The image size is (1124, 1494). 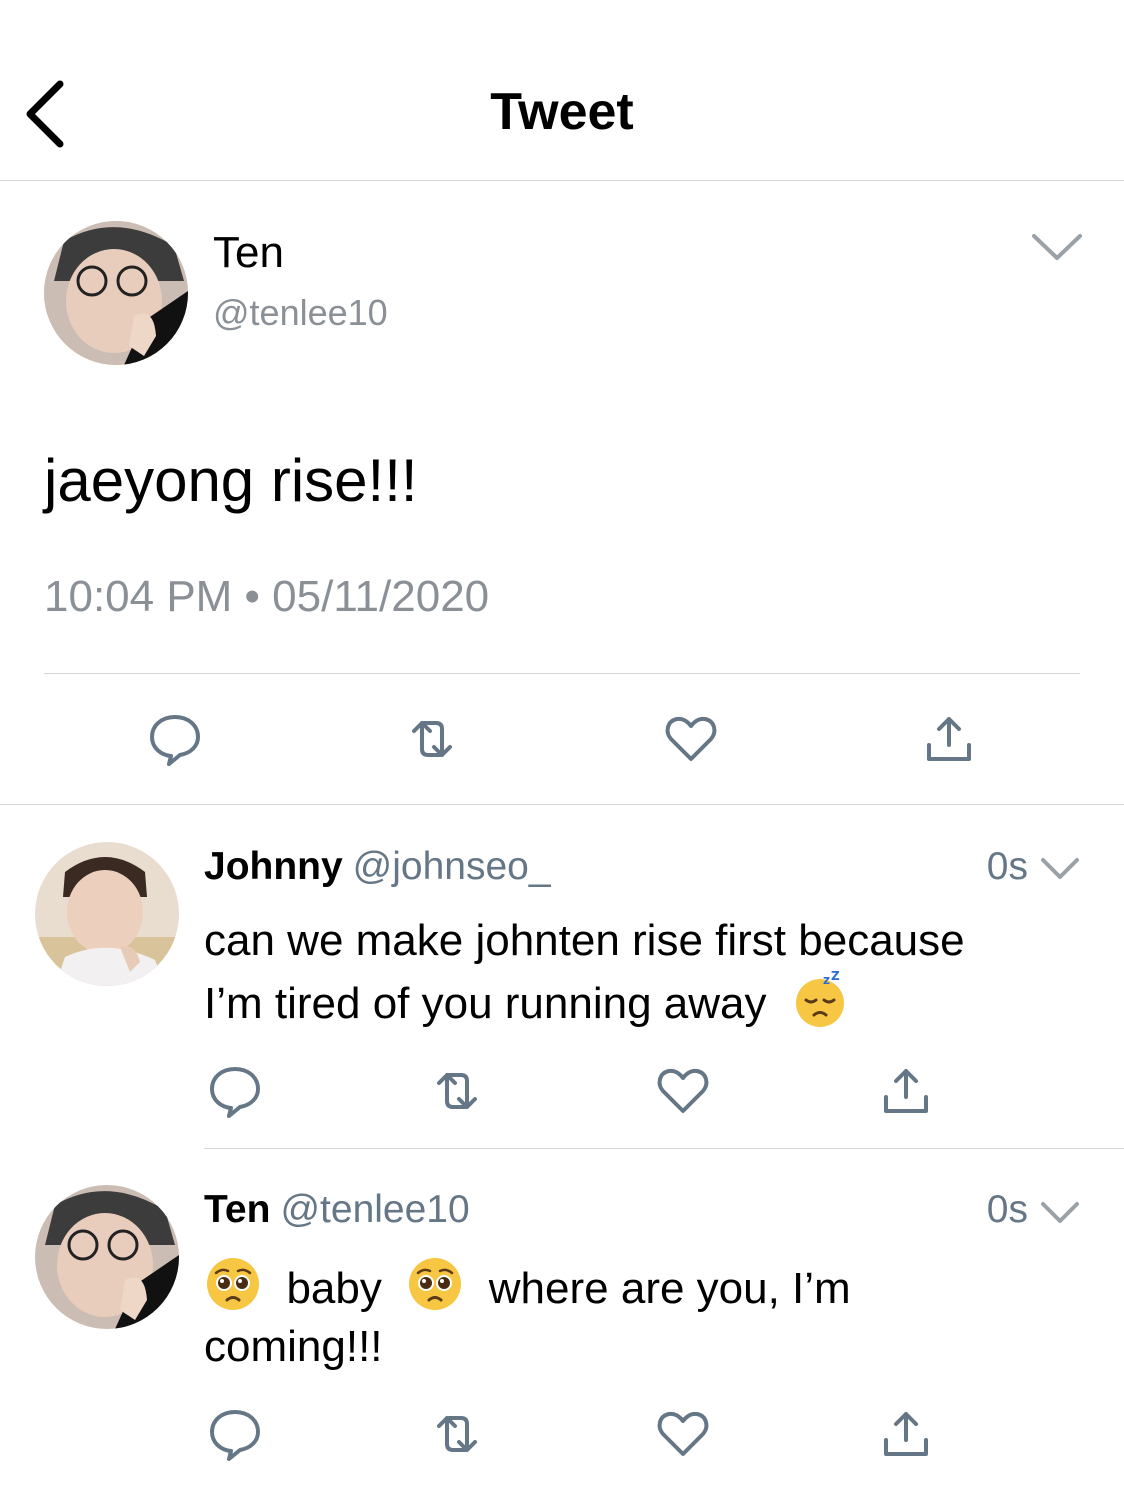 I want to click on tweet-text: jaeyong rise!!!, so click(x=231, y=480).